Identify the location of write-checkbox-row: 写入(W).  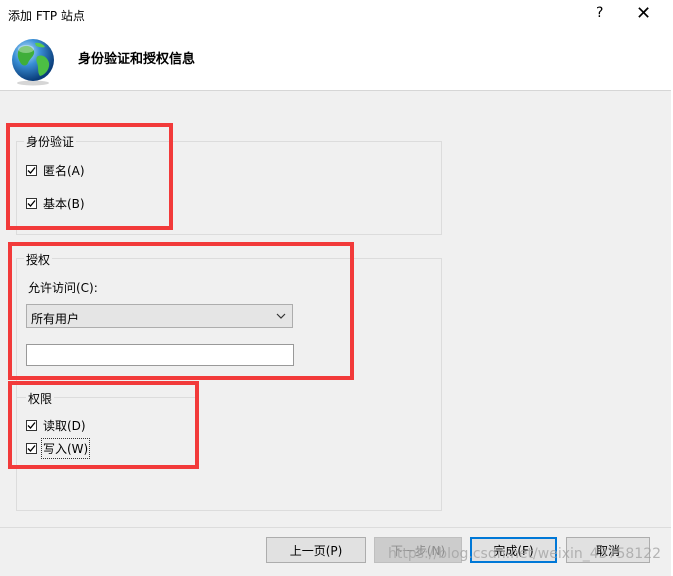
(58, 448).